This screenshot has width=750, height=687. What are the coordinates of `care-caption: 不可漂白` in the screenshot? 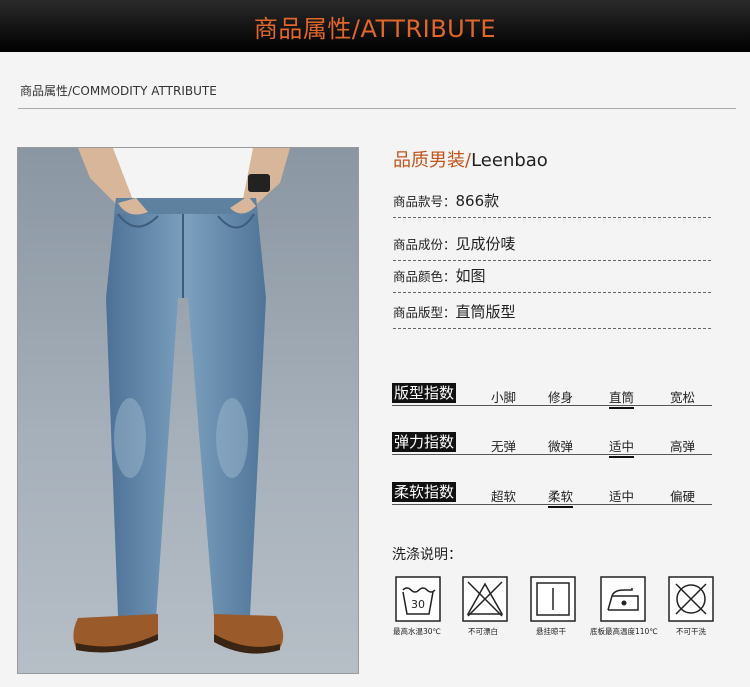 It's located at (483, 631).